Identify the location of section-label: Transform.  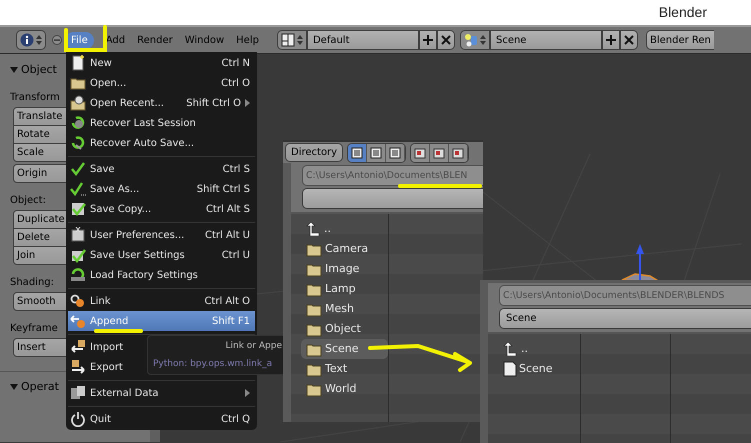
(35, 98).